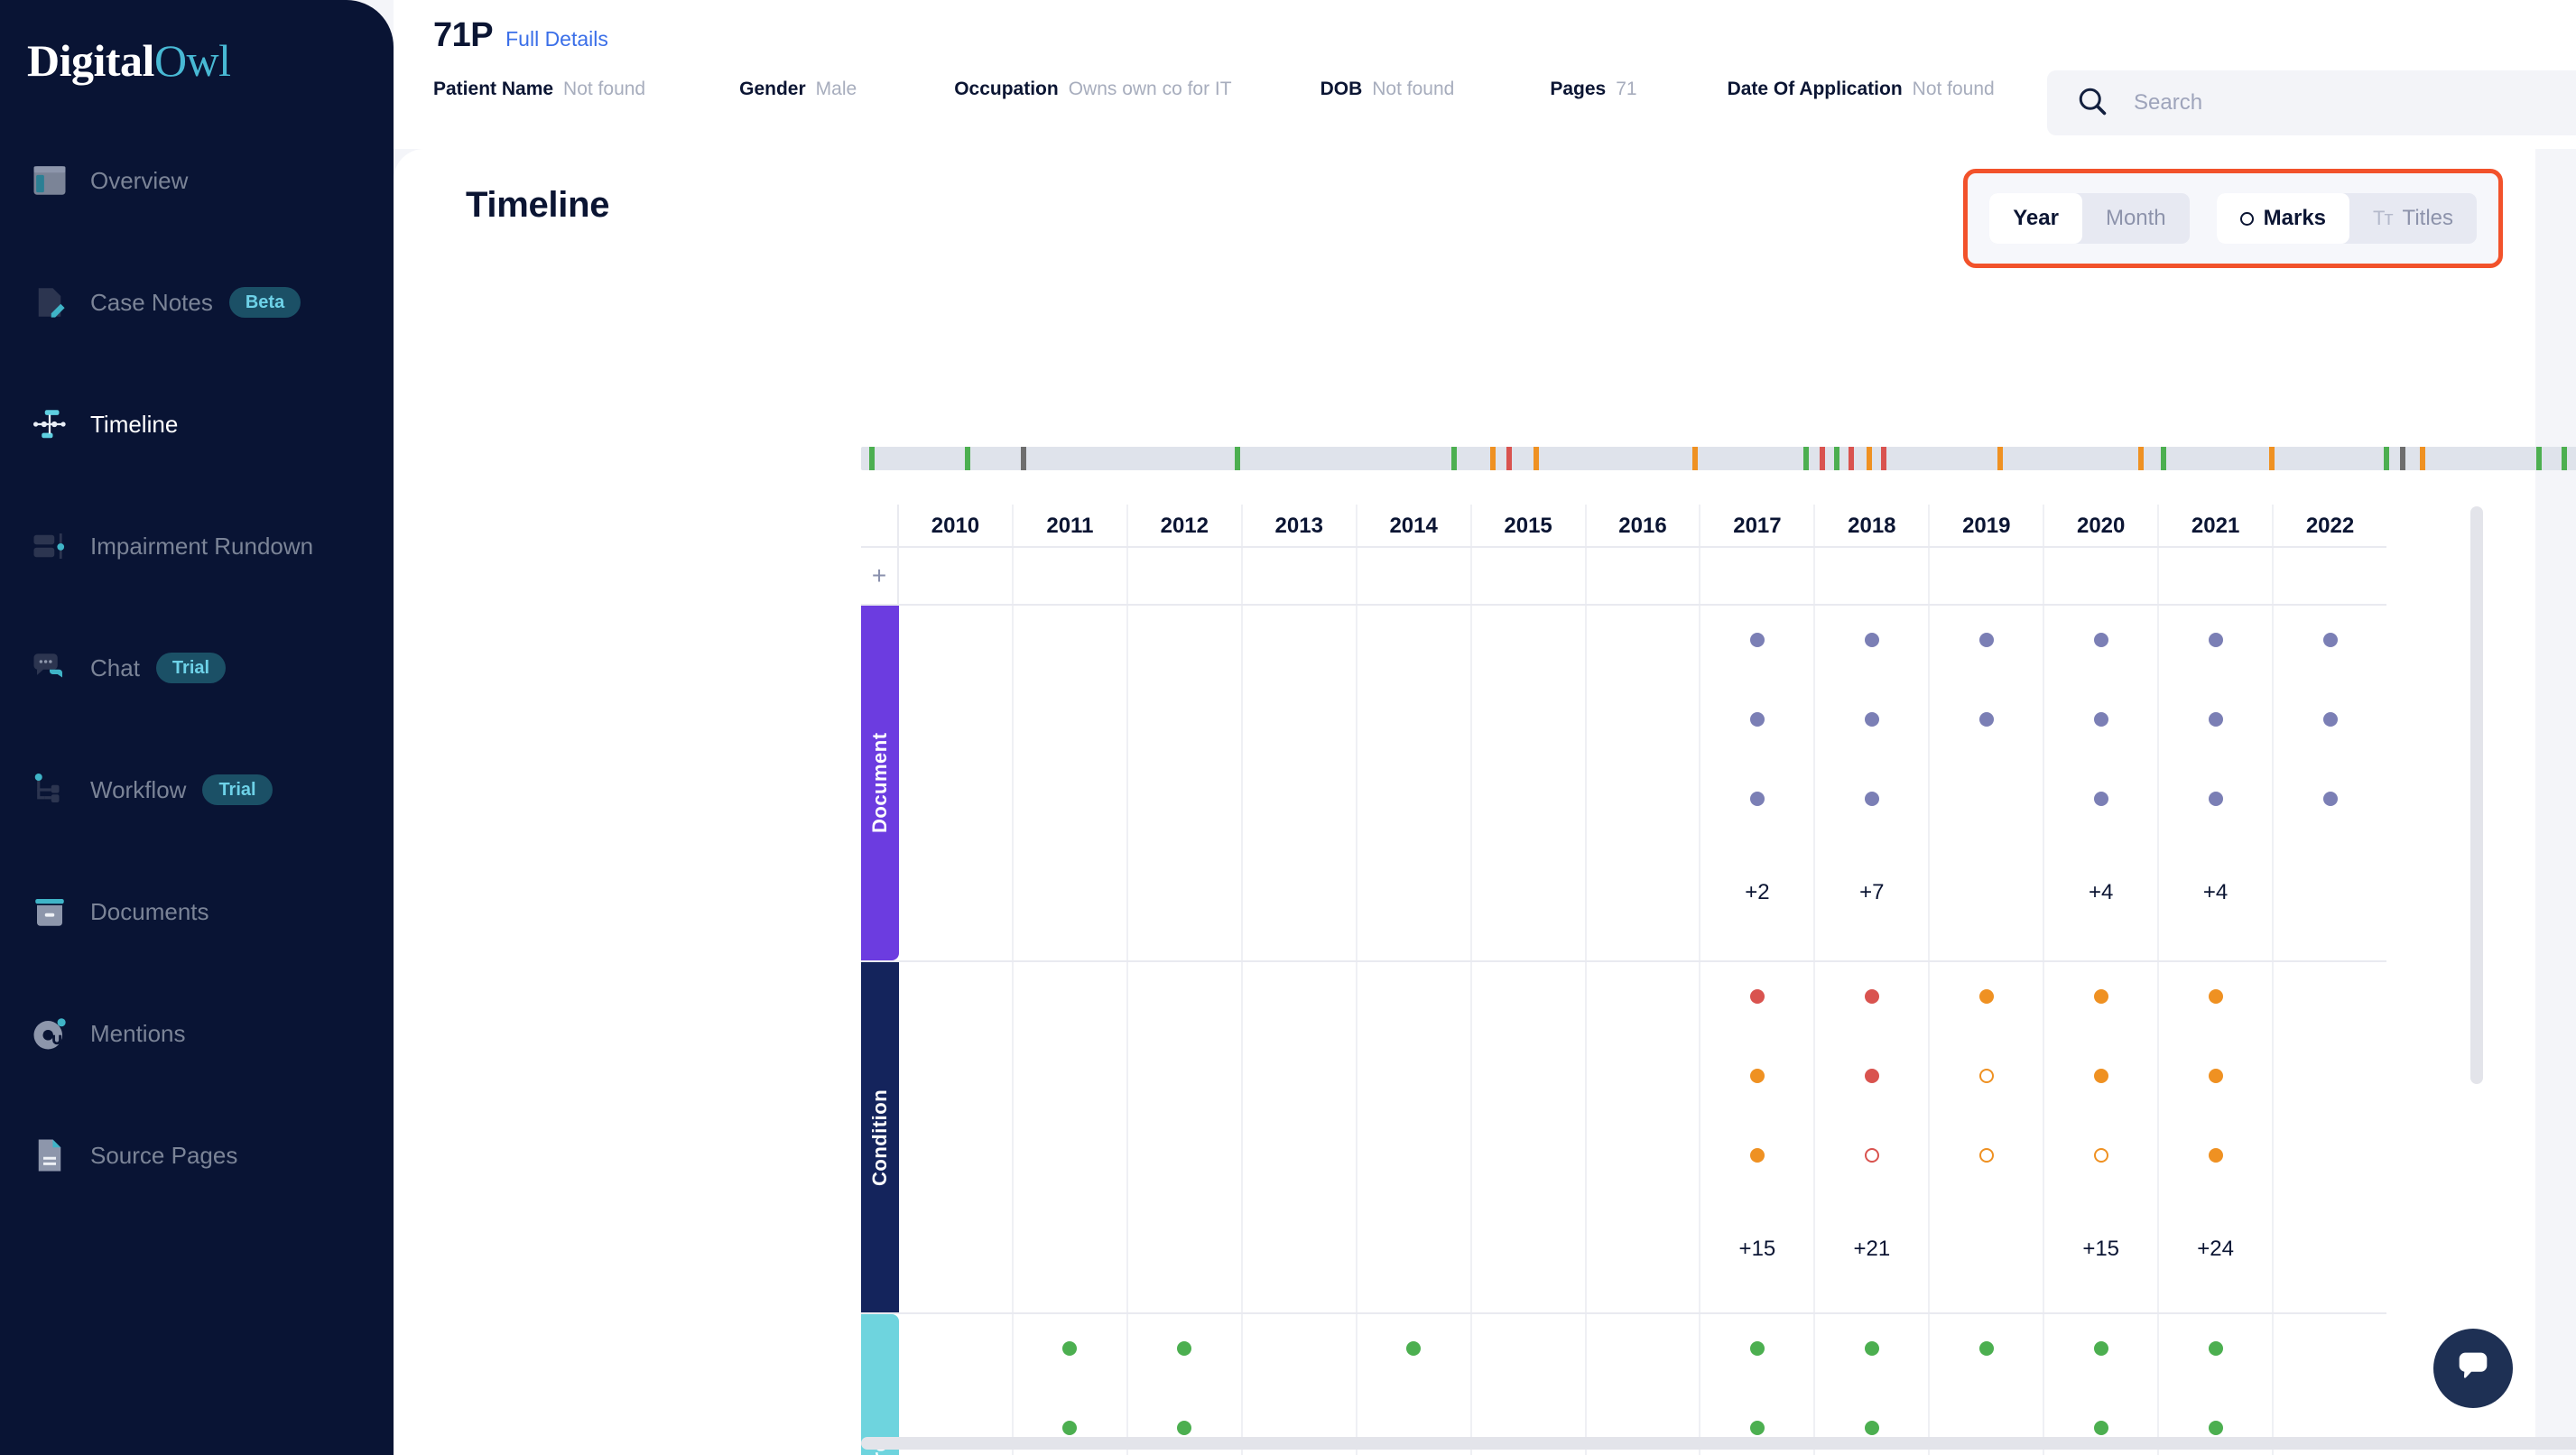  What do you see at coordinates (1873, 1385) in the screenshot?
I see `timeline-cell: +8` at bounding box center [1873, 1385].